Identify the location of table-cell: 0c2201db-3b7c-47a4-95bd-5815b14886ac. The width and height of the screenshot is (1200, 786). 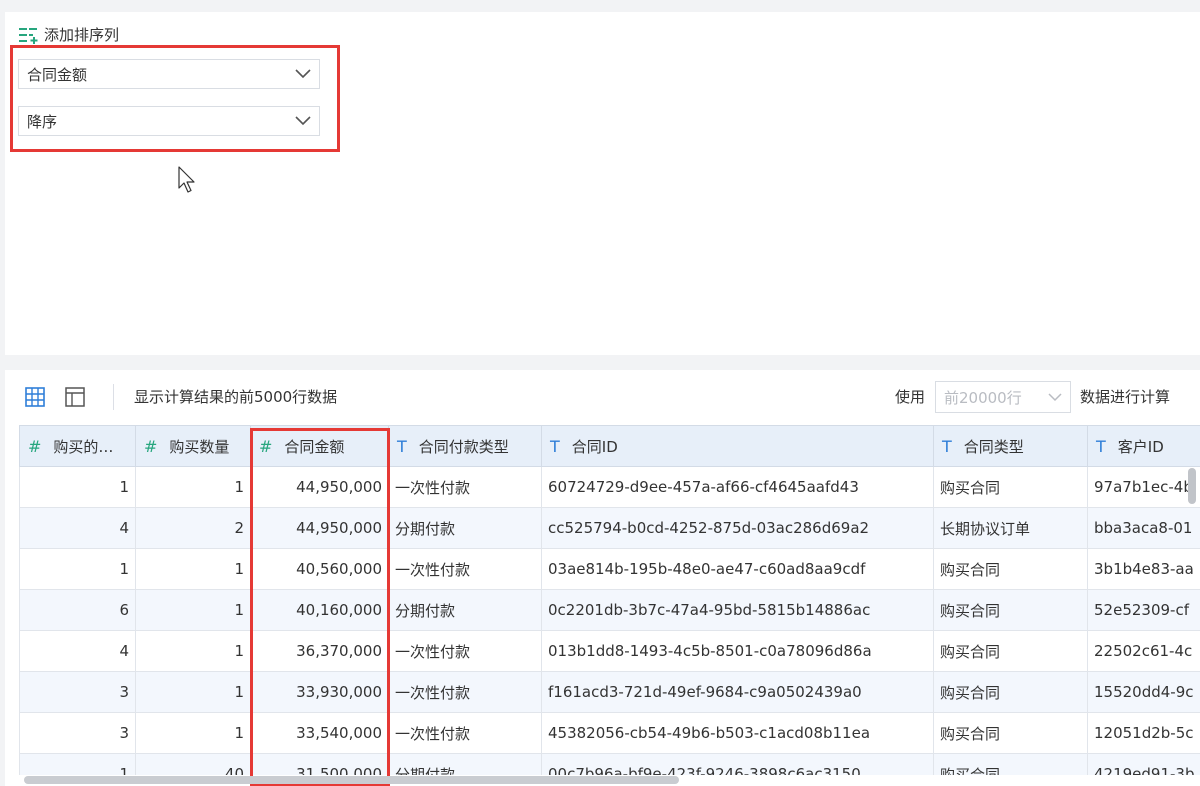
(737, 610).